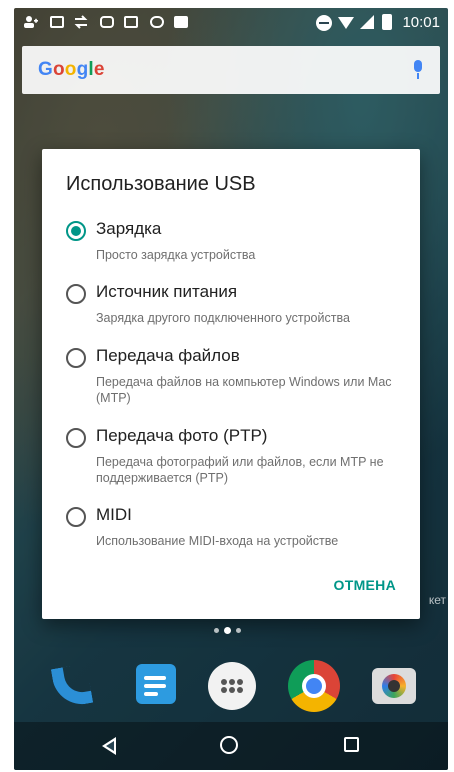  What do you see at coordinates (365, 585) in the screenshot?
I see `cancel-button: ОТМЕНА` at bounding box center [365, 585].